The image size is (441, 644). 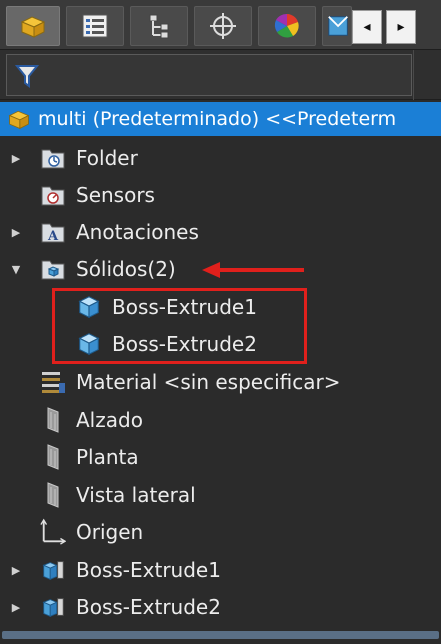 I want to click on callout-arrow-icon, so click(x=253, y=270).